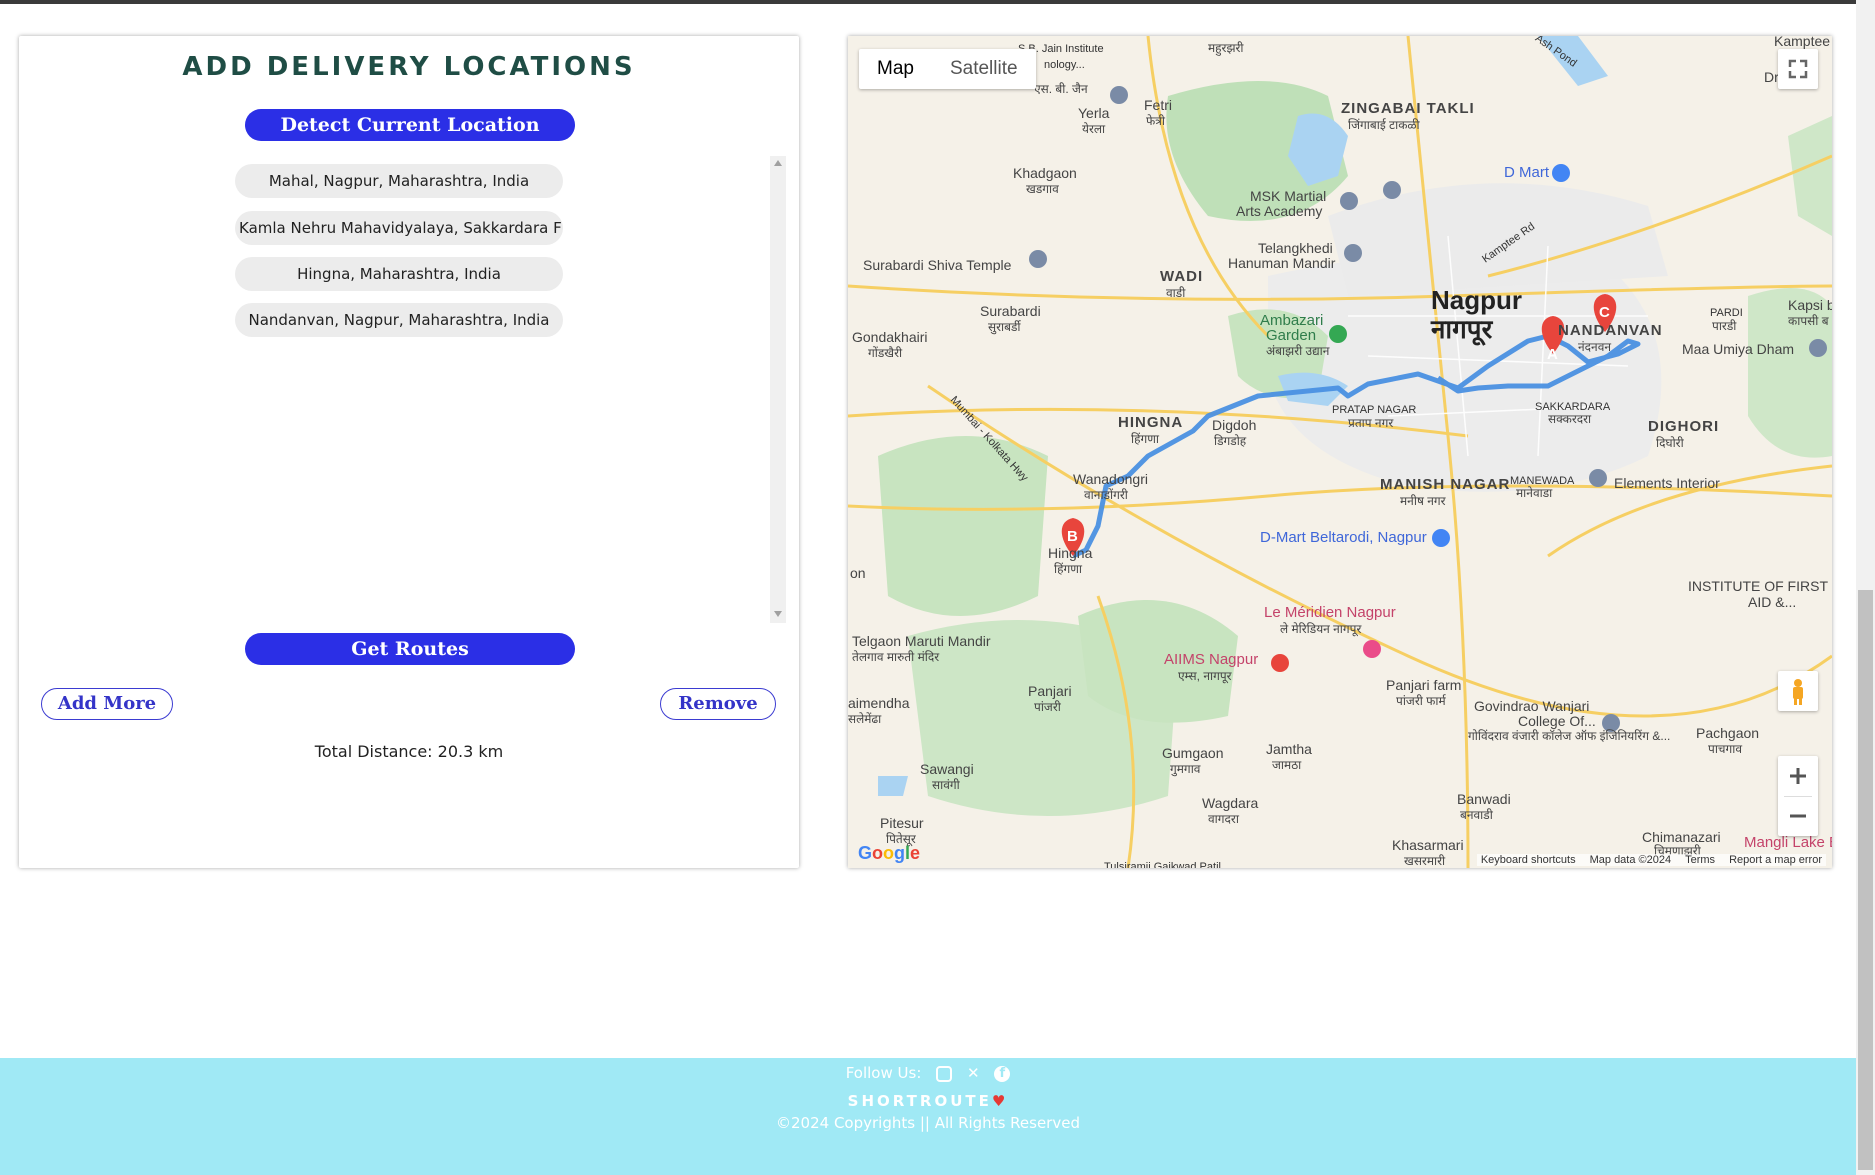  What do you see at coordinates (1287, 765) in the screenshot?
I see `map-label: जामठा` at bounding box center [1287, 765].